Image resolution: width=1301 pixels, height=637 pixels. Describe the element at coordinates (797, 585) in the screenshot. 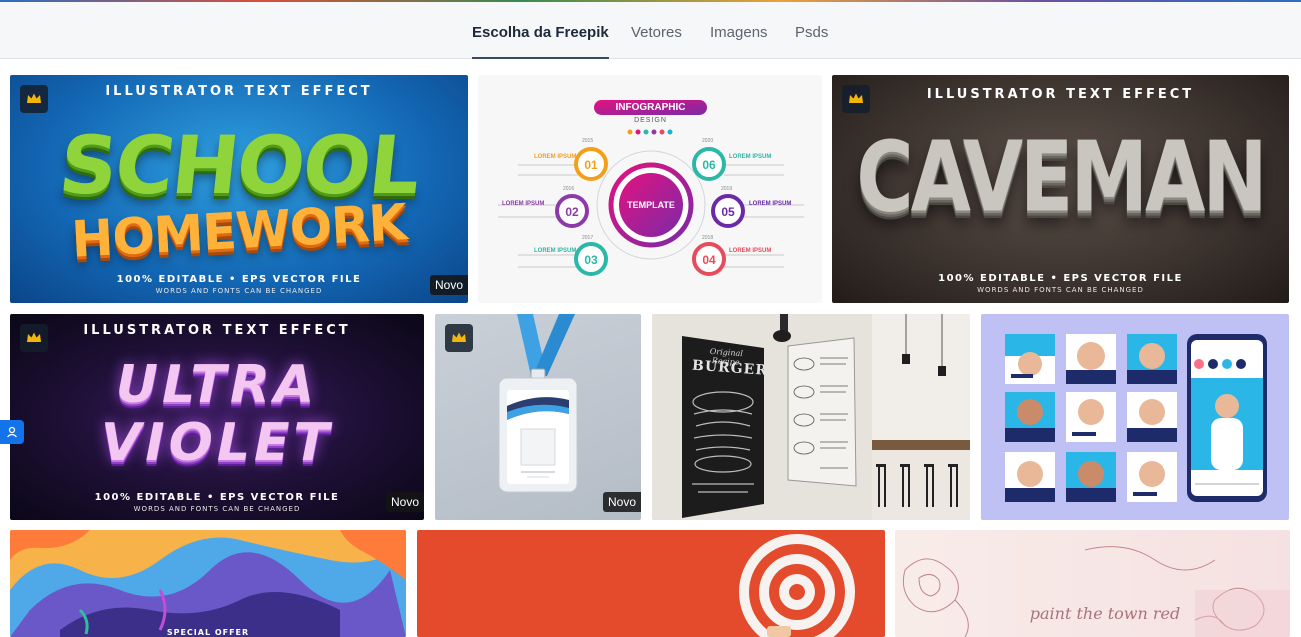

I see `target-illustration` at that location.